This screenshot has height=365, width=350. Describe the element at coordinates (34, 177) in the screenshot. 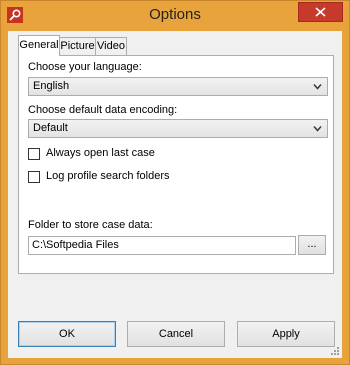

I see `log-profile-checkbox` at that location.